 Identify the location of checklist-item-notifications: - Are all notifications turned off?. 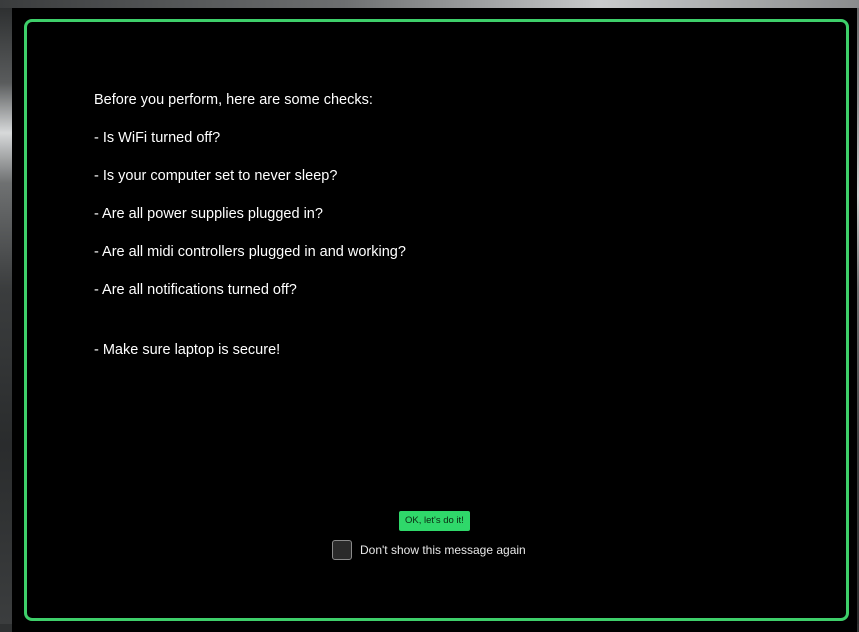
(195, 290).